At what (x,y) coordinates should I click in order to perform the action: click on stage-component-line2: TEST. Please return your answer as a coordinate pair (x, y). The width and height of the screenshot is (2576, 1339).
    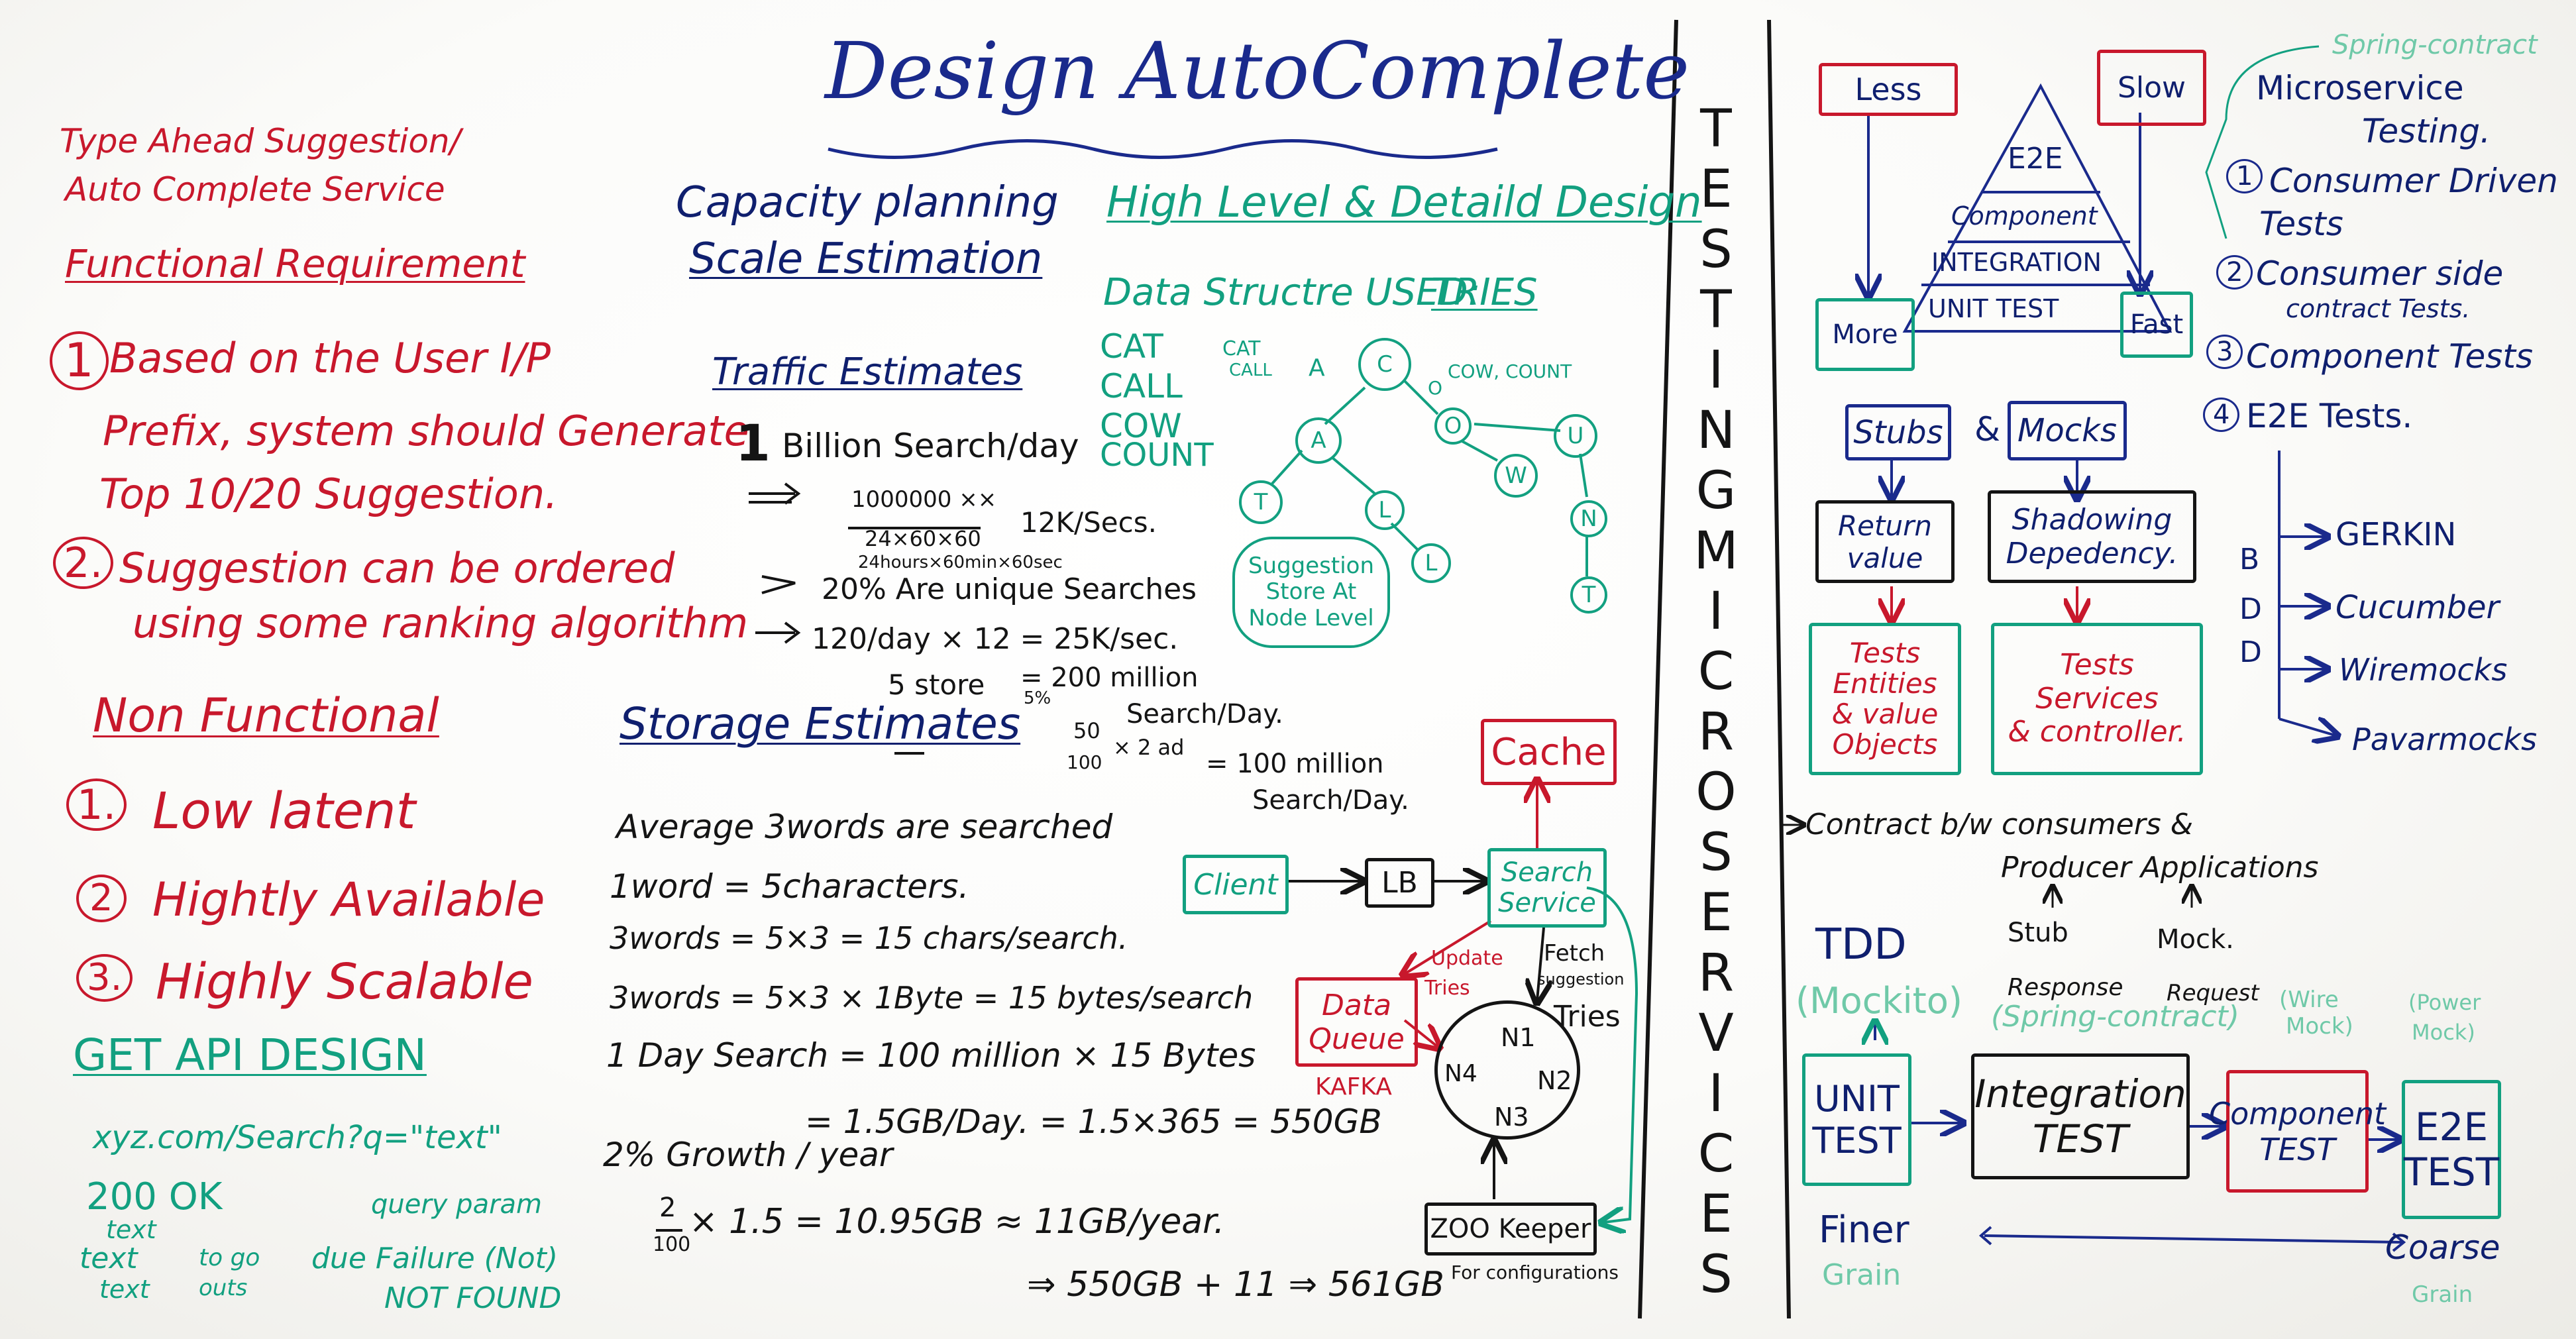
    Looking at the image, I should click on (2297, 1149).